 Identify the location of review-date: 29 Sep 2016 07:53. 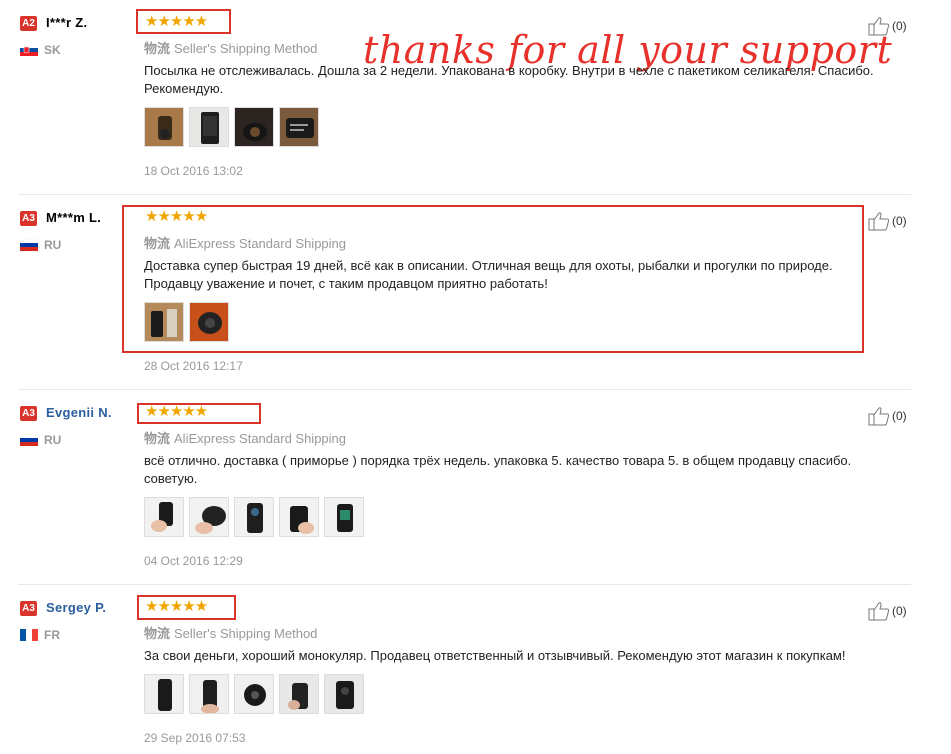
(195, 738).